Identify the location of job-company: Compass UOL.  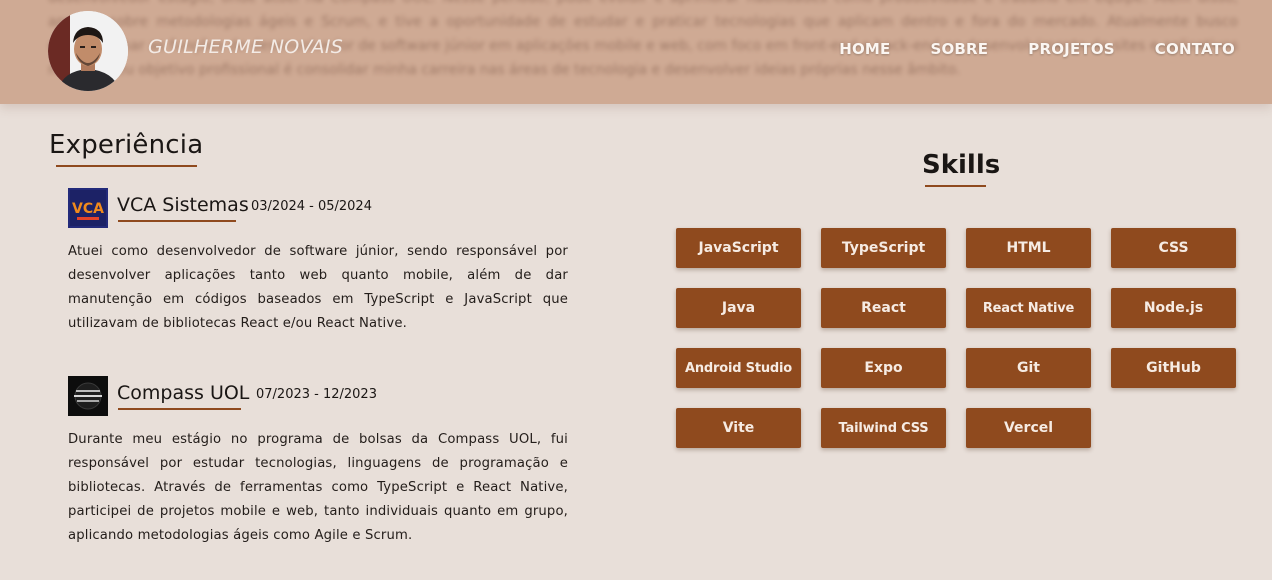
(183, 393).